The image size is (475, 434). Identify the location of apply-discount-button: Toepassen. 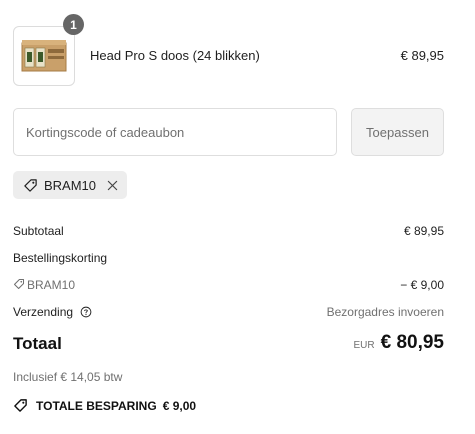
(397, 132).